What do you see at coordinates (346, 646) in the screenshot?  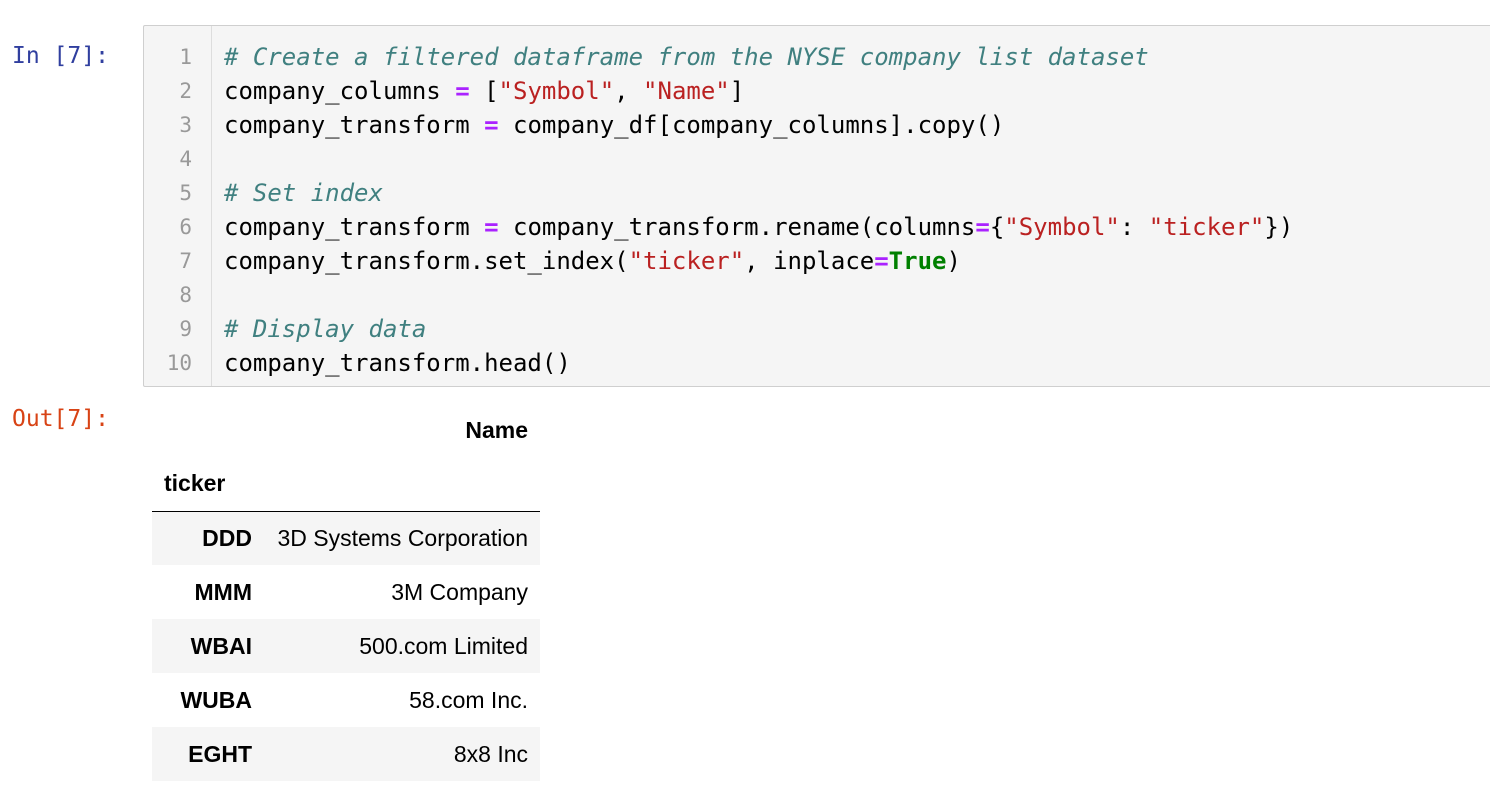 I see `table-row: WBAI 500.com Limited` at bounding box center [346, 646].